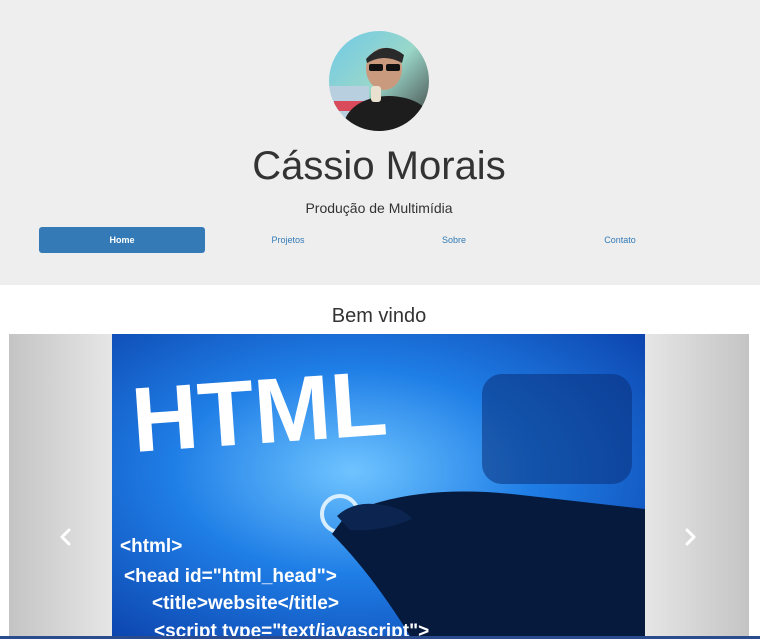 This screenshot has width=760, height=639. I want to click on carousel-left-fade, so click(60, 486).